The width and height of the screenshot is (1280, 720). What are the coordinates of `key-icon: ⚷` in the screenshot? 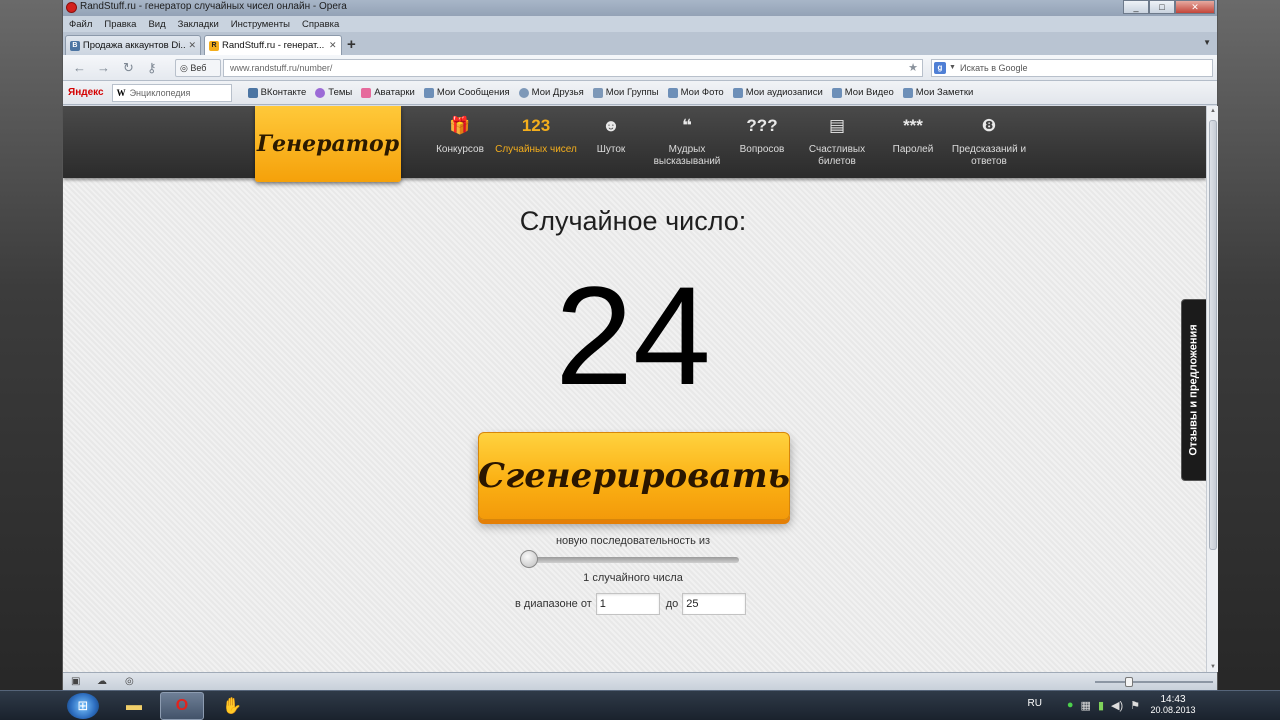 It's located at (152, 68).